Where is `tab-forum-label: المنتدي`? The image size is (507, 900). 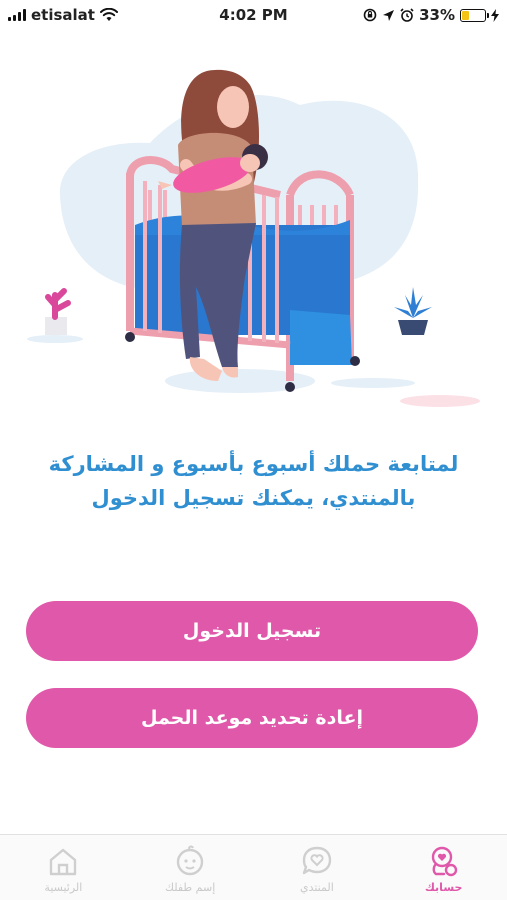
tab-forum-label: المنتدي is located at coordinates (316, 887).